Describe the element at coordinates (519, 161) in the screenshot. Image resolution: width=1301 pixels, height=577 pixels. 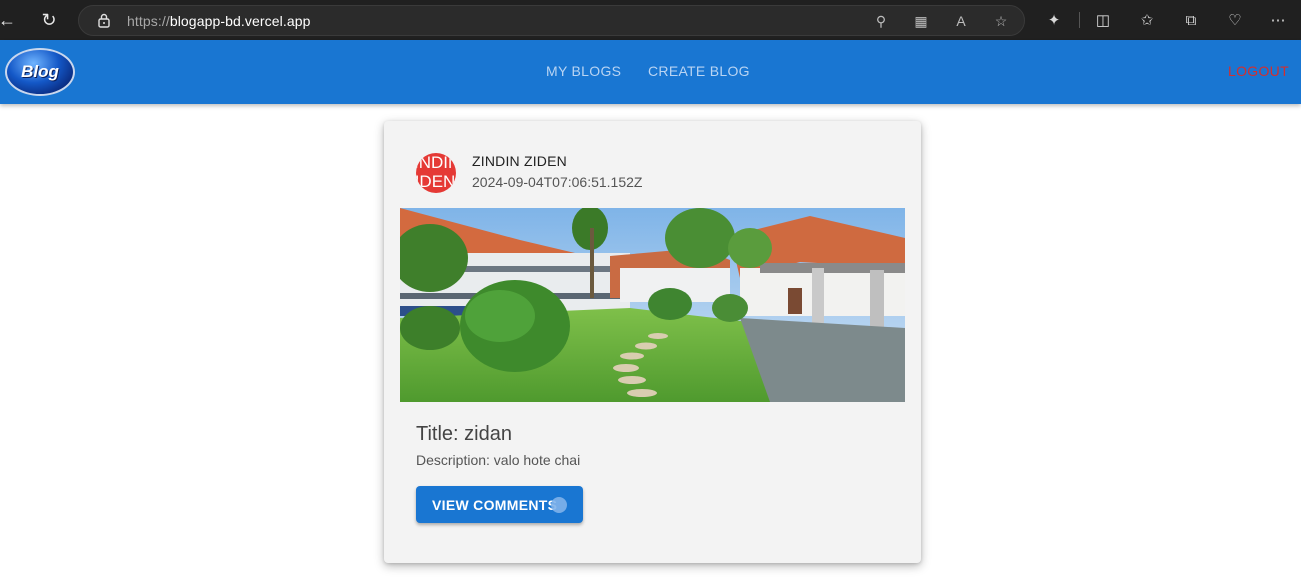
I see `author-name: ZINDIN ZIDEN` at that location.